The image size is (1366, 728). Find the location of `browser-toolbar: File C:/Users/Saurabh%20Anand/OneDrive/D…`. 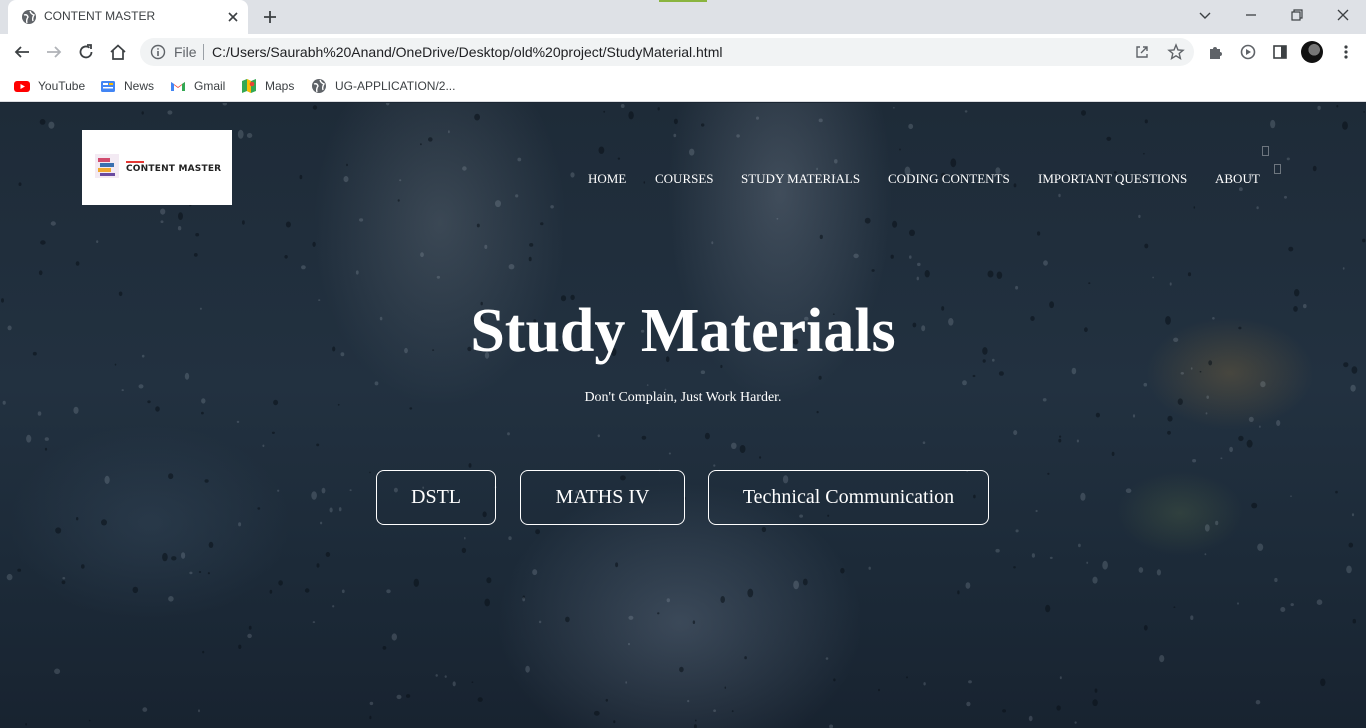

browser-toolbar: File C:/Users/Saurabh%20Anand/OneDrive/D… is located at coordinates (683, 52).